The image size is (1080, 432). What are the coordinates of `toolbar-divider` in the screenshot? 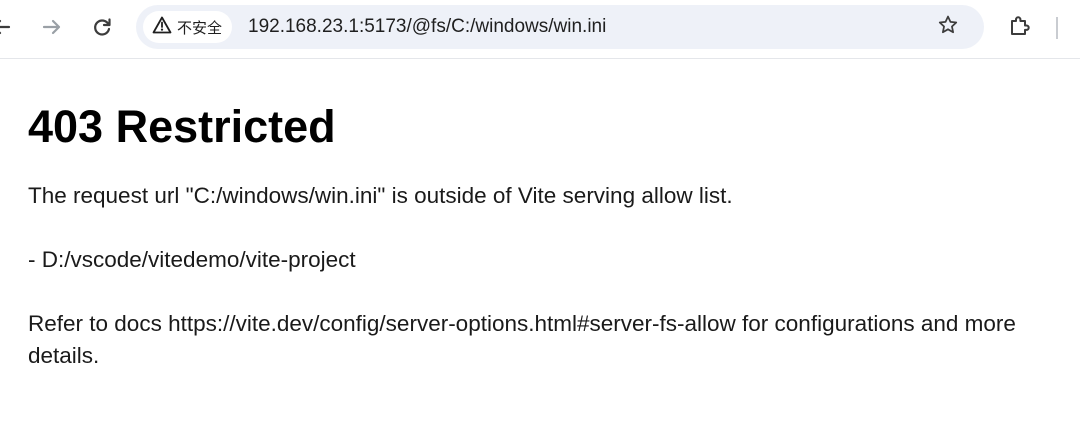 It's located at (1057, 28).